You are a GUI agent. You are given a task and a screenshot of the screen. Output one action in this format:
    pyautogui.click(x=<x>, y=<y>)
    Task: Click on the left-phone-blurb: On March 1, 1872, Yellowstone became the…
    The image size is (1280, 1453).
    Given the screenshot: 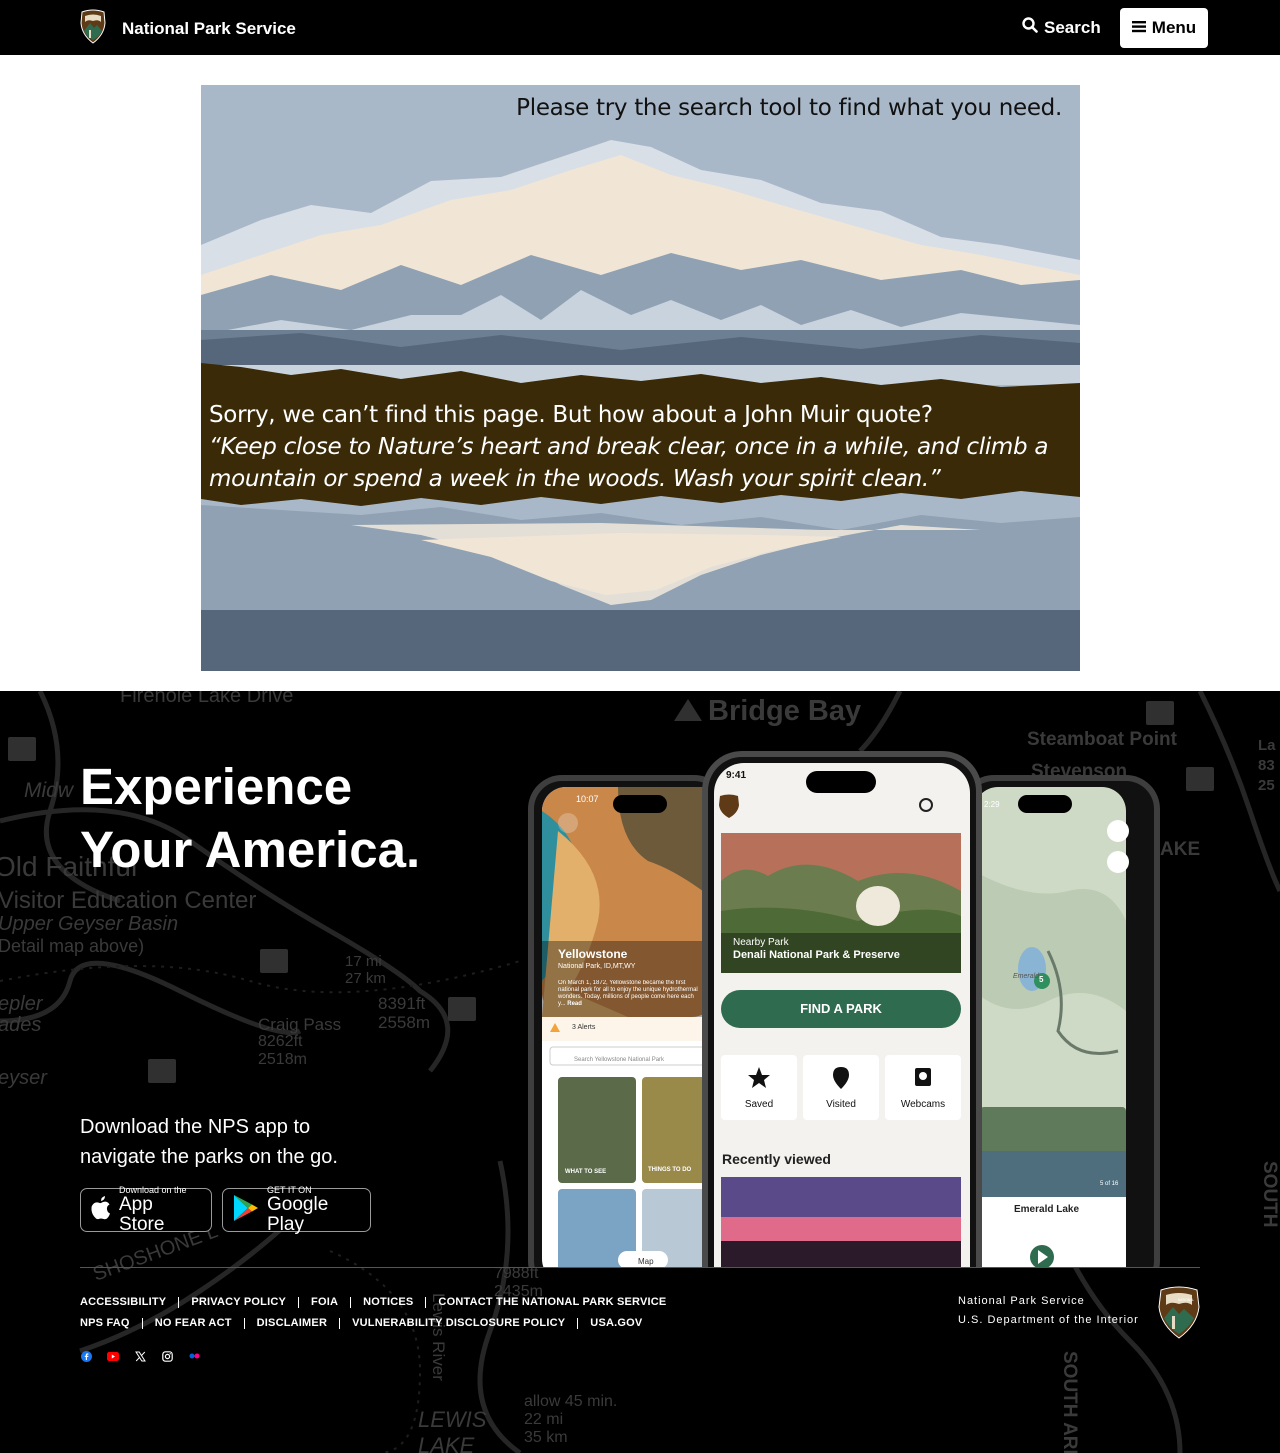 What is the action you would take?
    pyautogui.click(x=629, y=994)
    